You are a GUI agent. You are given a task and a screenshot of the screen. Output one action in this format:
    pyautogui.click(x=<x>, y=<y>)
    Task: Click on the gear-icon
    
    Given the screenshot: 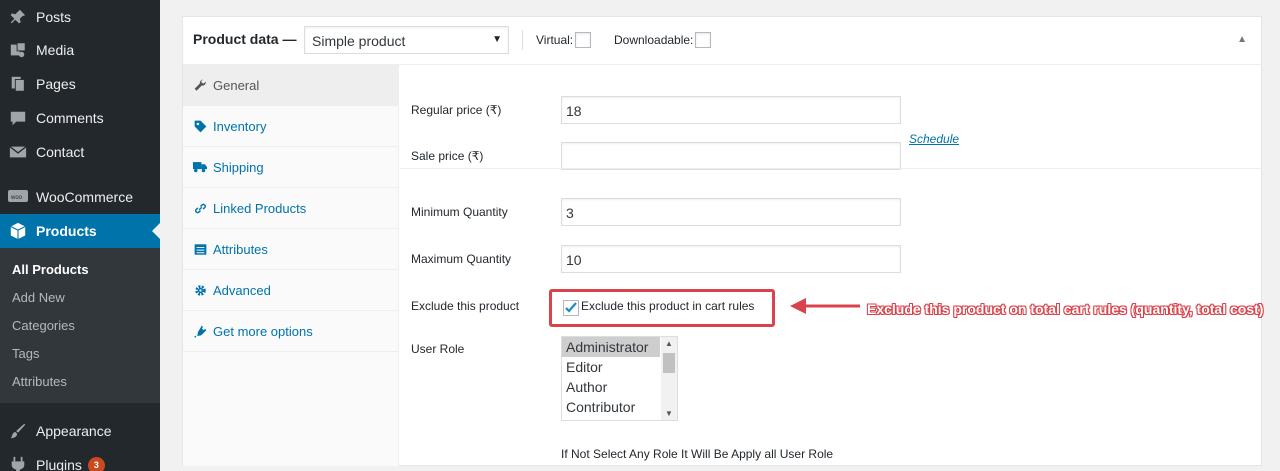 What is the action you would take?
    pyautogui.click(x=198, y=290)
    